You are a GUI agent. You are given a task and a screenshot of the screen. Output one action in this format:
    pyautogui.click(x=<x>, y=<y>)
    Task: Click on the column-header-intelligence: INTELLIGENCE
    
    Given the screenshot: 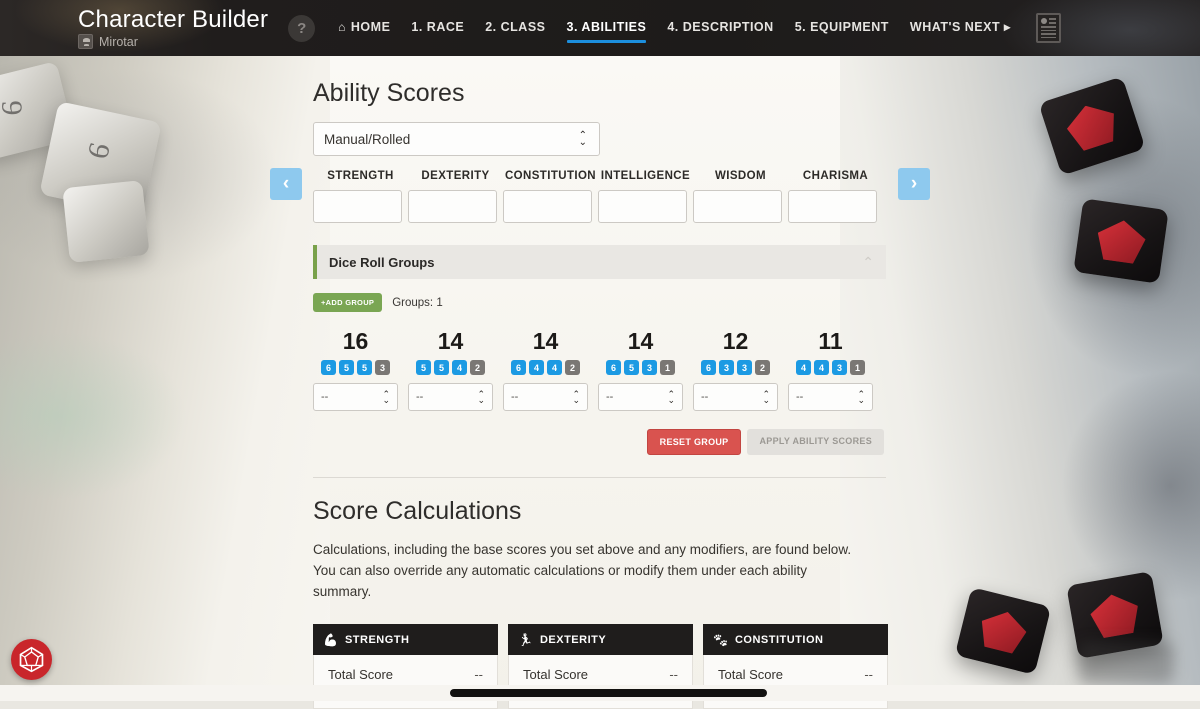 What is the action you would take?
    pyautogui.click(x=645, y=176)
    